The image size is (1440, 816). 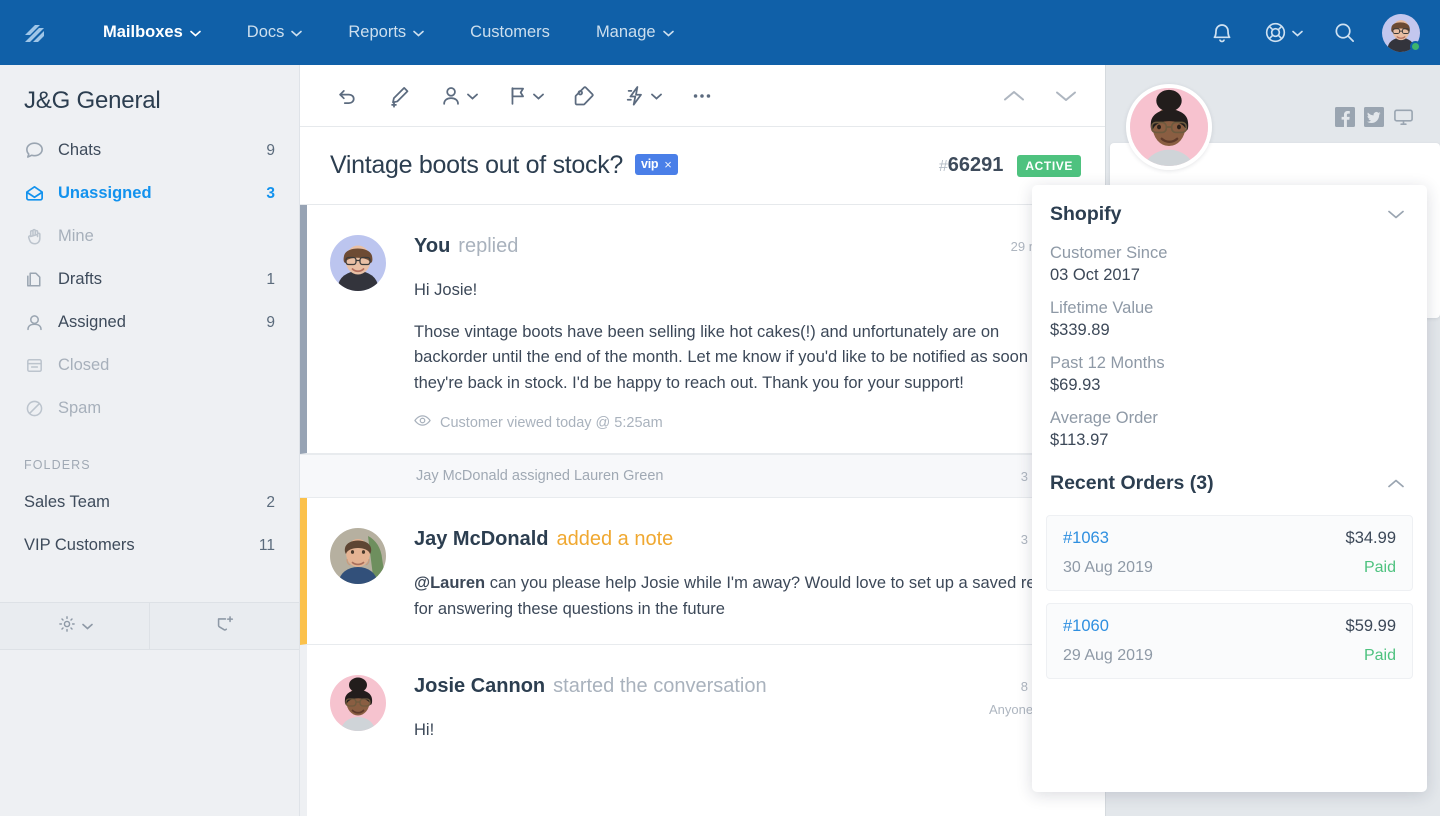 What do you see at coordinates (41, 193) in the screenshot?
I see `open-envelope-icon` at bounding box center [41, 193].